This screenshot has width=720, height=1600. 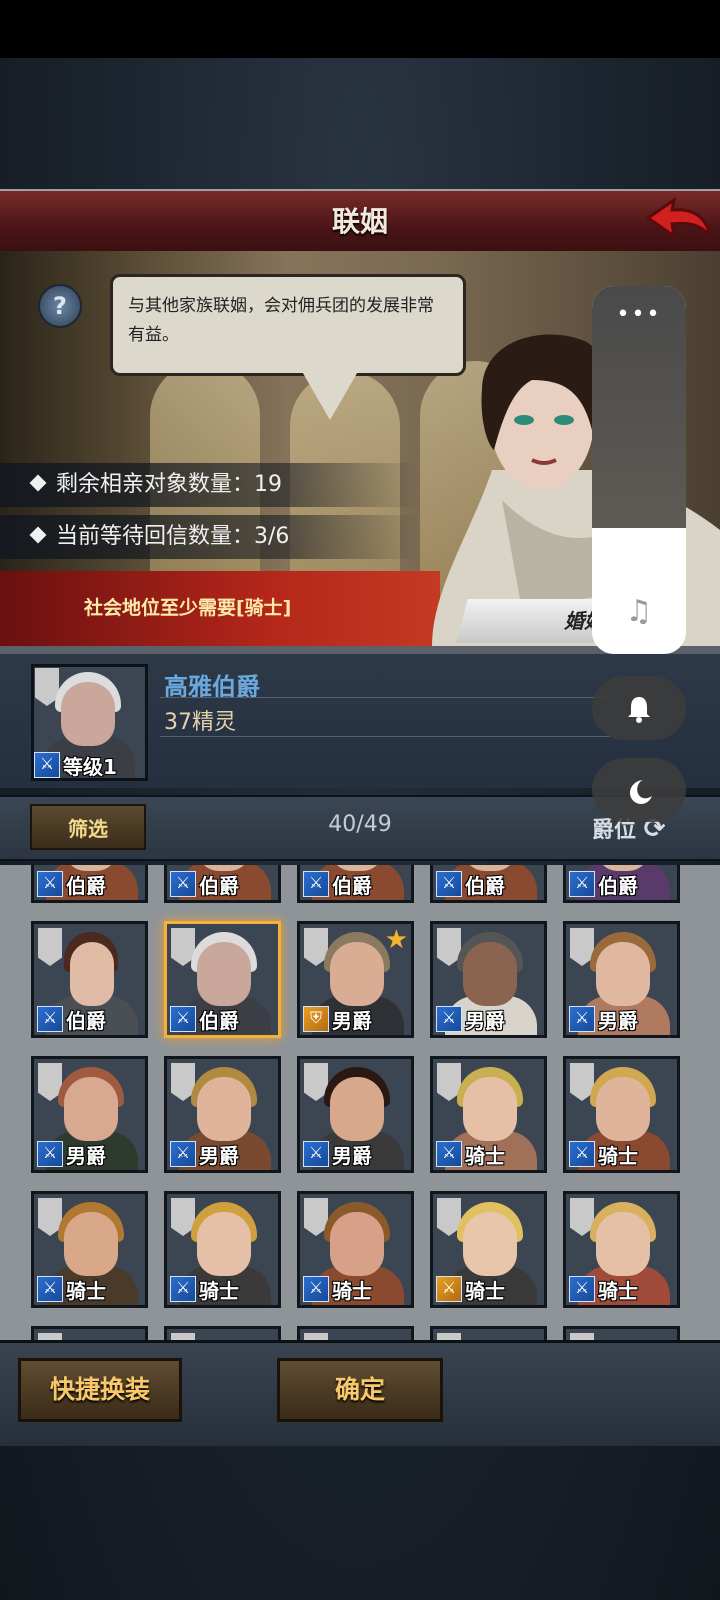 I want to click on stat-waiting-label: 当前等待回信数量：3/6, so click(x=173, y=536).